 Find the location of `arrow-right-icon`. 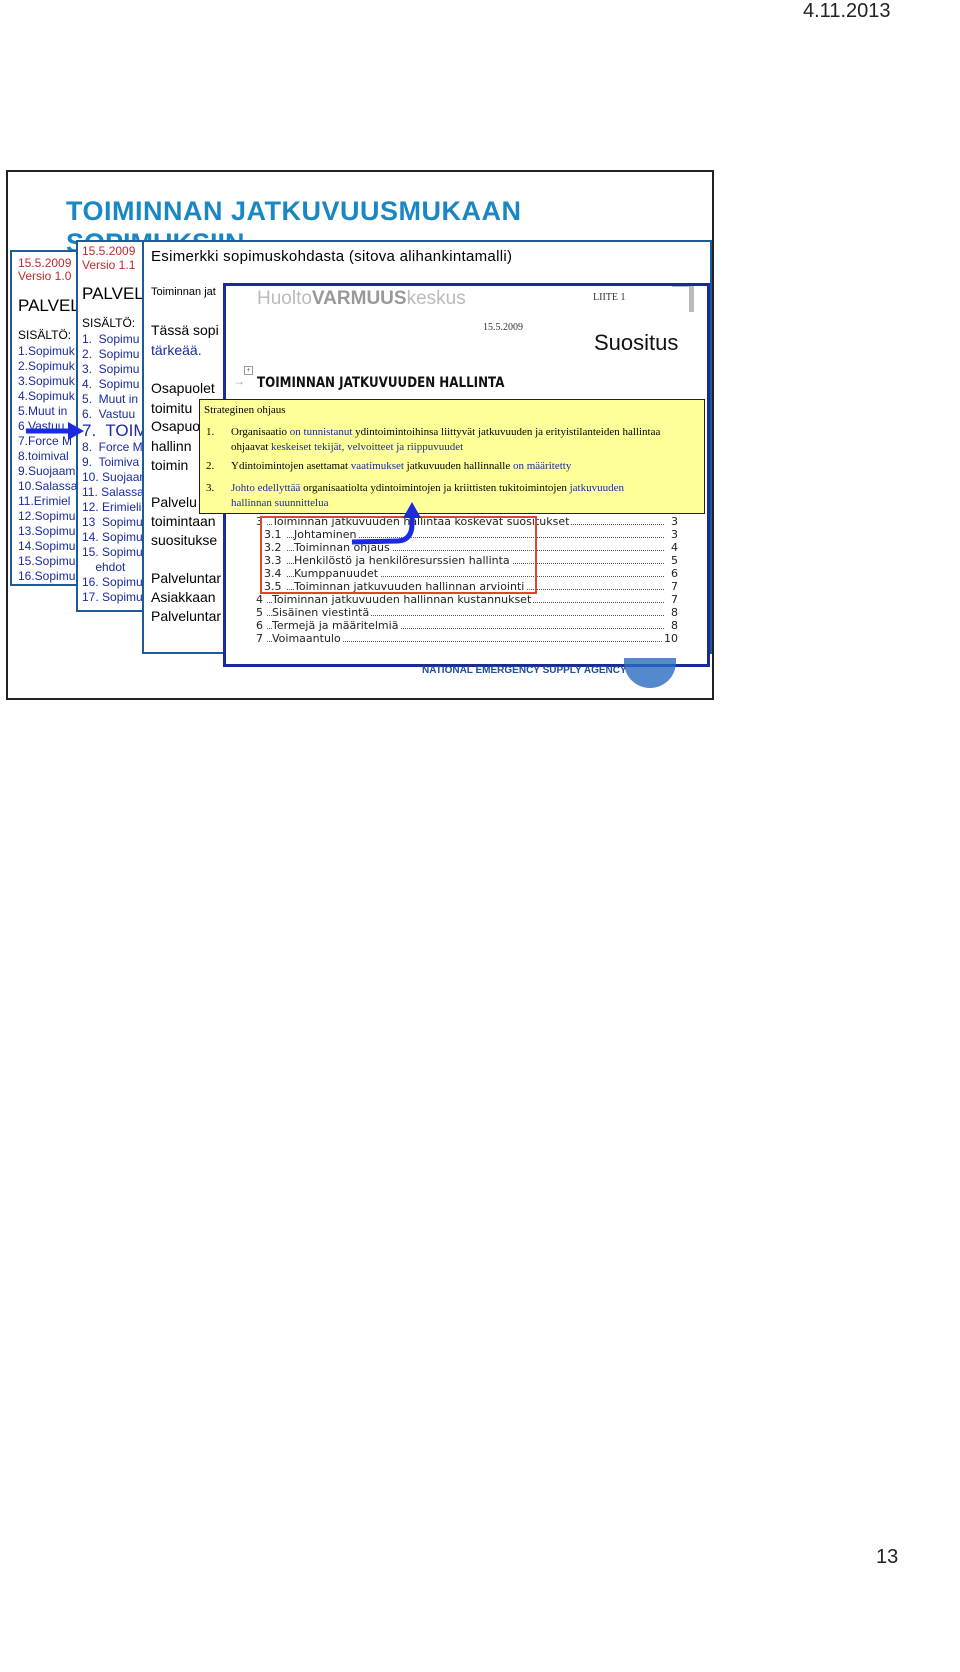

arrow-right-icon is located at coordinates (55, 431).